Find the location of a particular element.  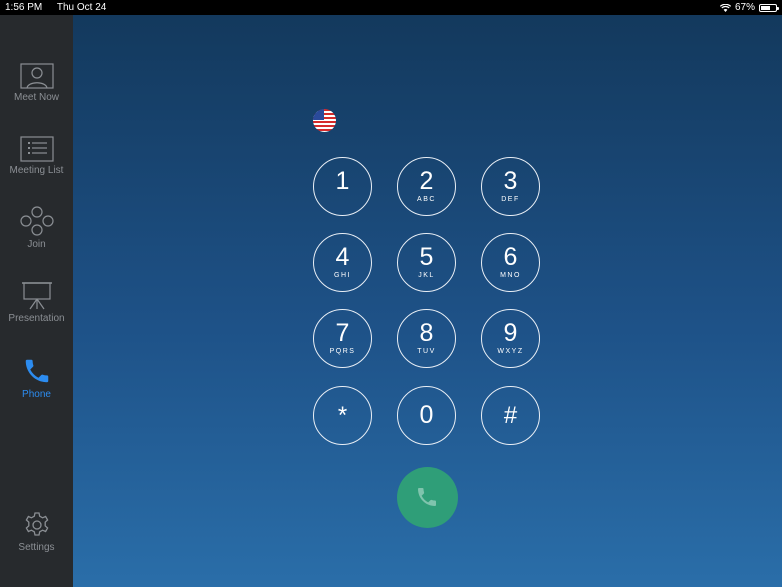

status-bar: 1:56 PM Thu Oct 24 67% is located at coordinates (391, 7).